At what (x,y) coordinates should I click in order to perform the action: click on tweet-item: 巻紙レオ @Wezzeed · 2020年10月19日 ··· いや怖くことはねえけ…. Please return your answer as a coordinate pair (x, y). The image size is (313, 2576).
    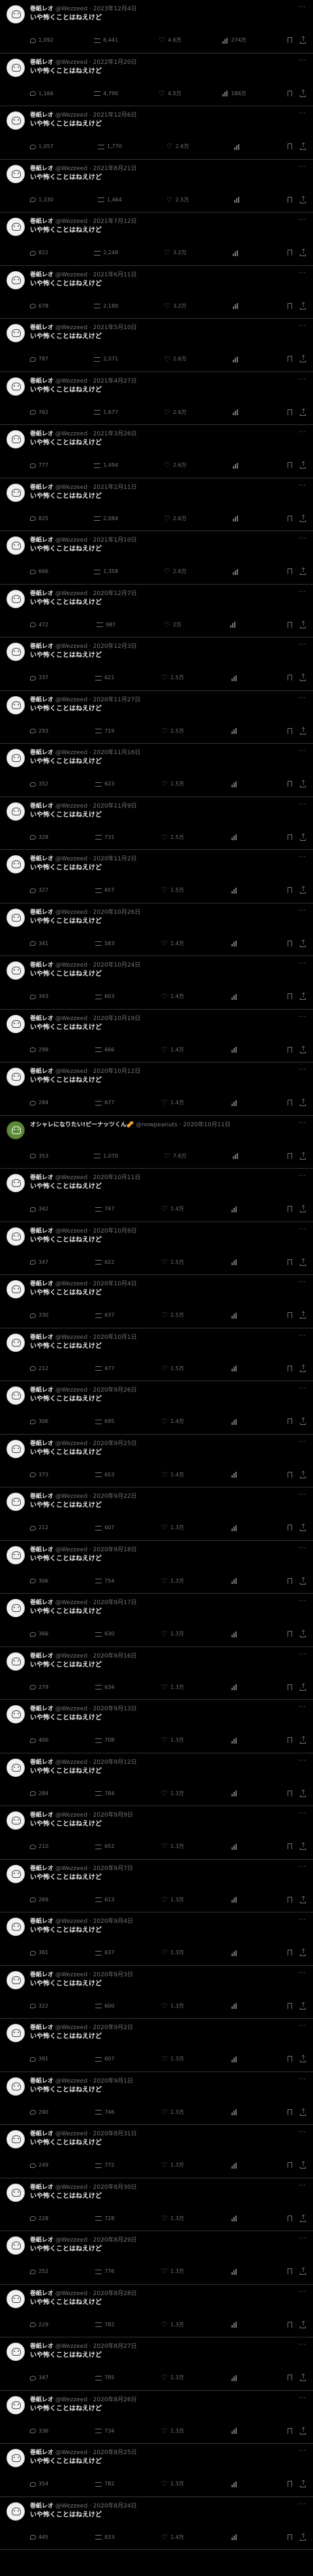
    Looking at the image, I should click on (156, 1036).